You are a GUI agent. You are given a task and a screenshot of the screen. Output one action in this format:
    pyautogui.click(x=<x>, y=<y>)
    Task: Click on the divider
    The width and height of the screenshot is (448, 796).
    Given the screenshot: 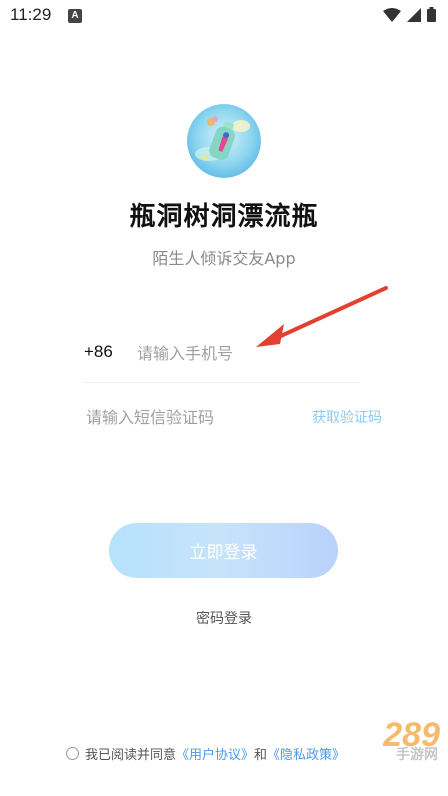 What is the action you would take?
    pyautogui.click(x=222, y=382)
    